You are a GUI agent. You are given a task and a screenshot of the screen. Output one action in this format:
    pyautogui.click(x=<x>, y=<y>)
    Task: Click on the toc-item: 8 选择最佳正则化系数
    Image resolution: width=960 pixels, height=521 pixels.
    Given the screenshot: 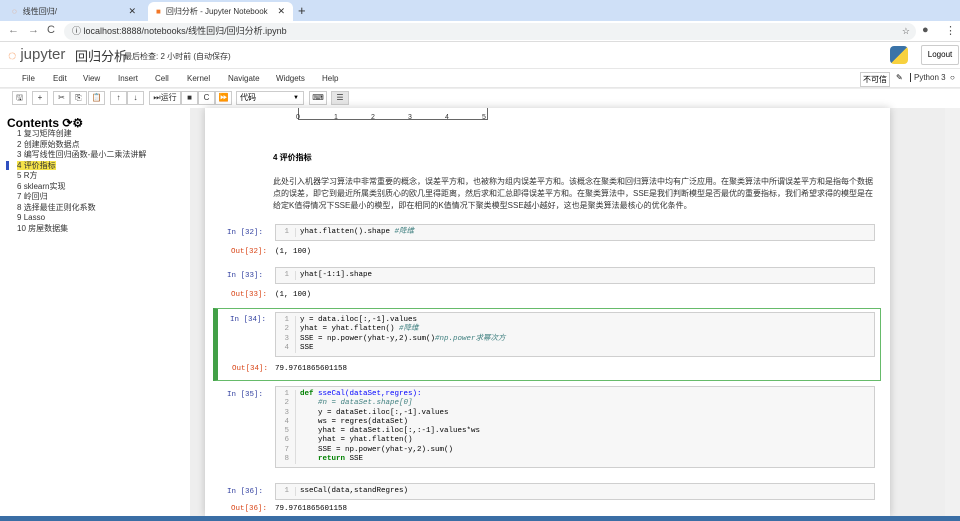 What is the action you would take?
    pyautogui.click(x=81, y=208)
    